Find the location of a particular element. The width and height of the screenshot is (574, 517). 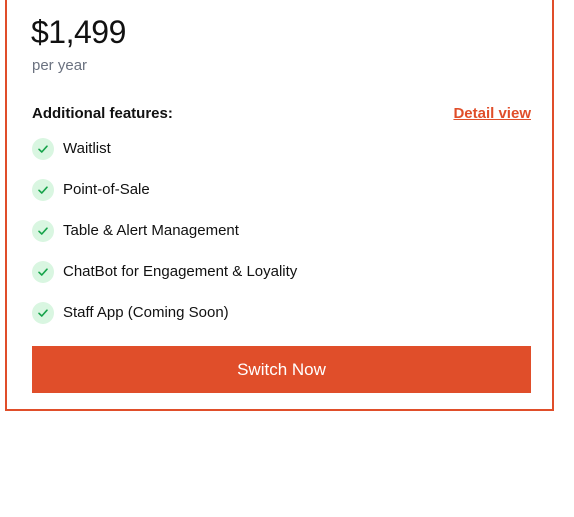

plan-period: per year is located at coordinates (60, 65).